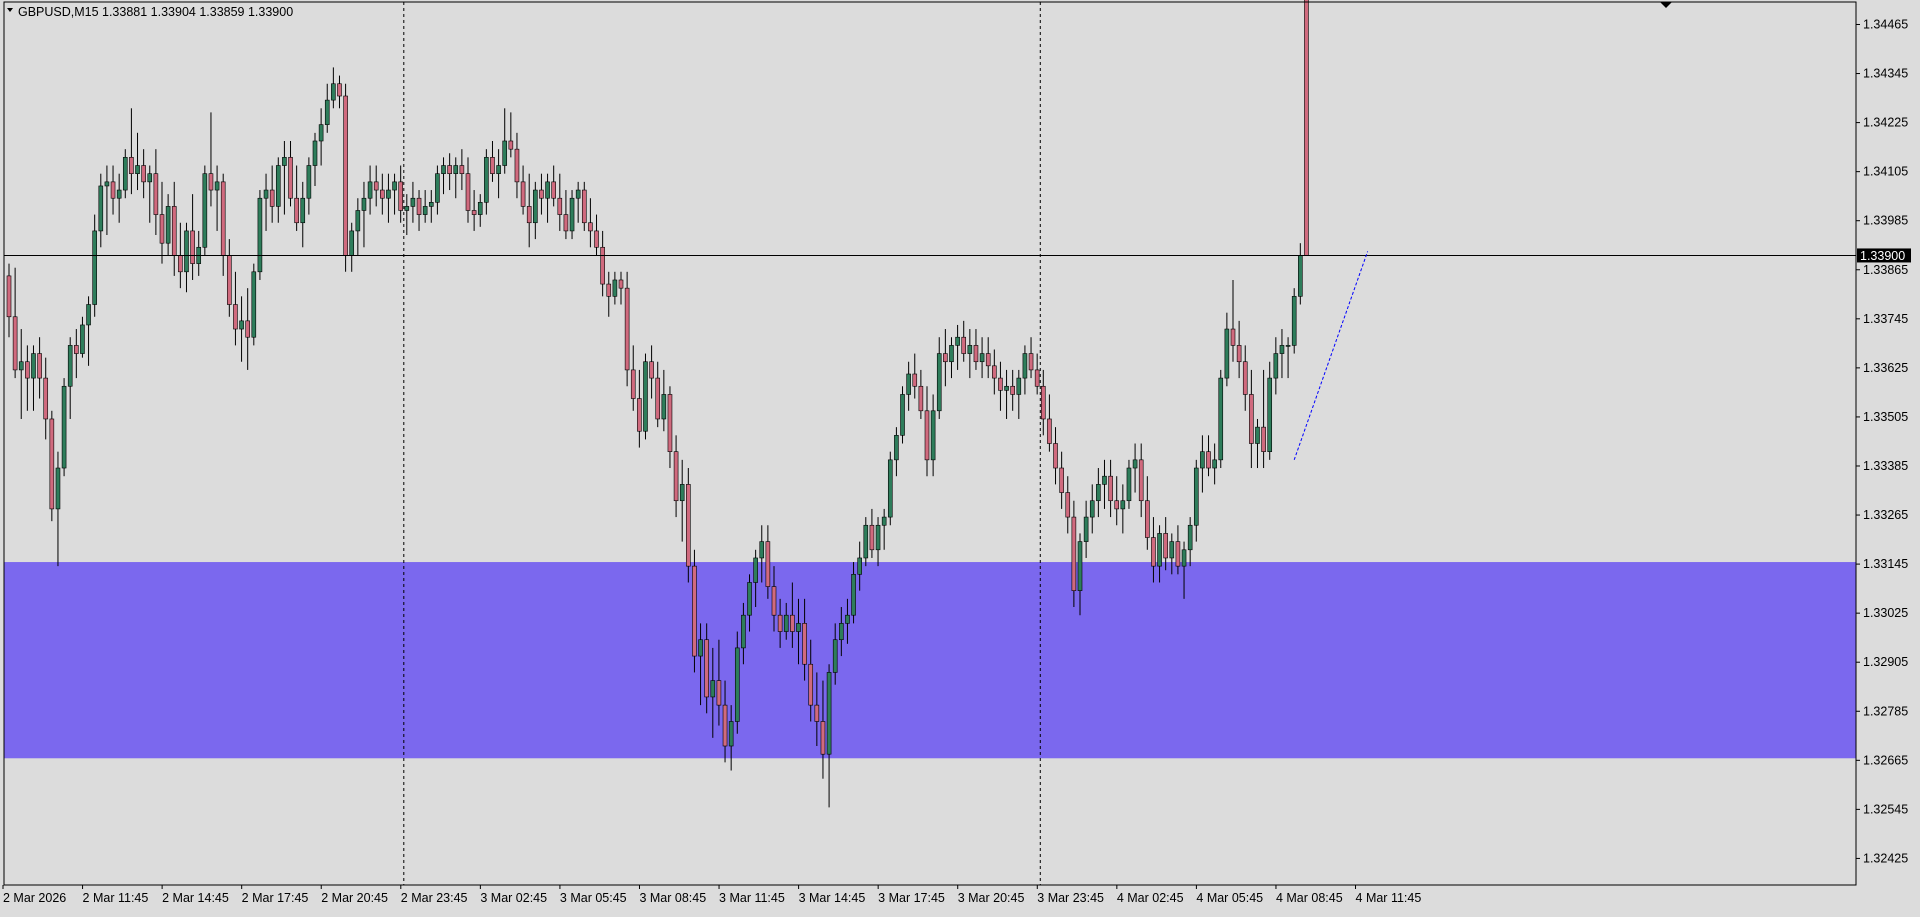 The height and width of the screenshot is (917, 1920). Describe the element at coordinates (1885, 515) in the screenshot. I see `y-axis-label: 1.33265` at that location.